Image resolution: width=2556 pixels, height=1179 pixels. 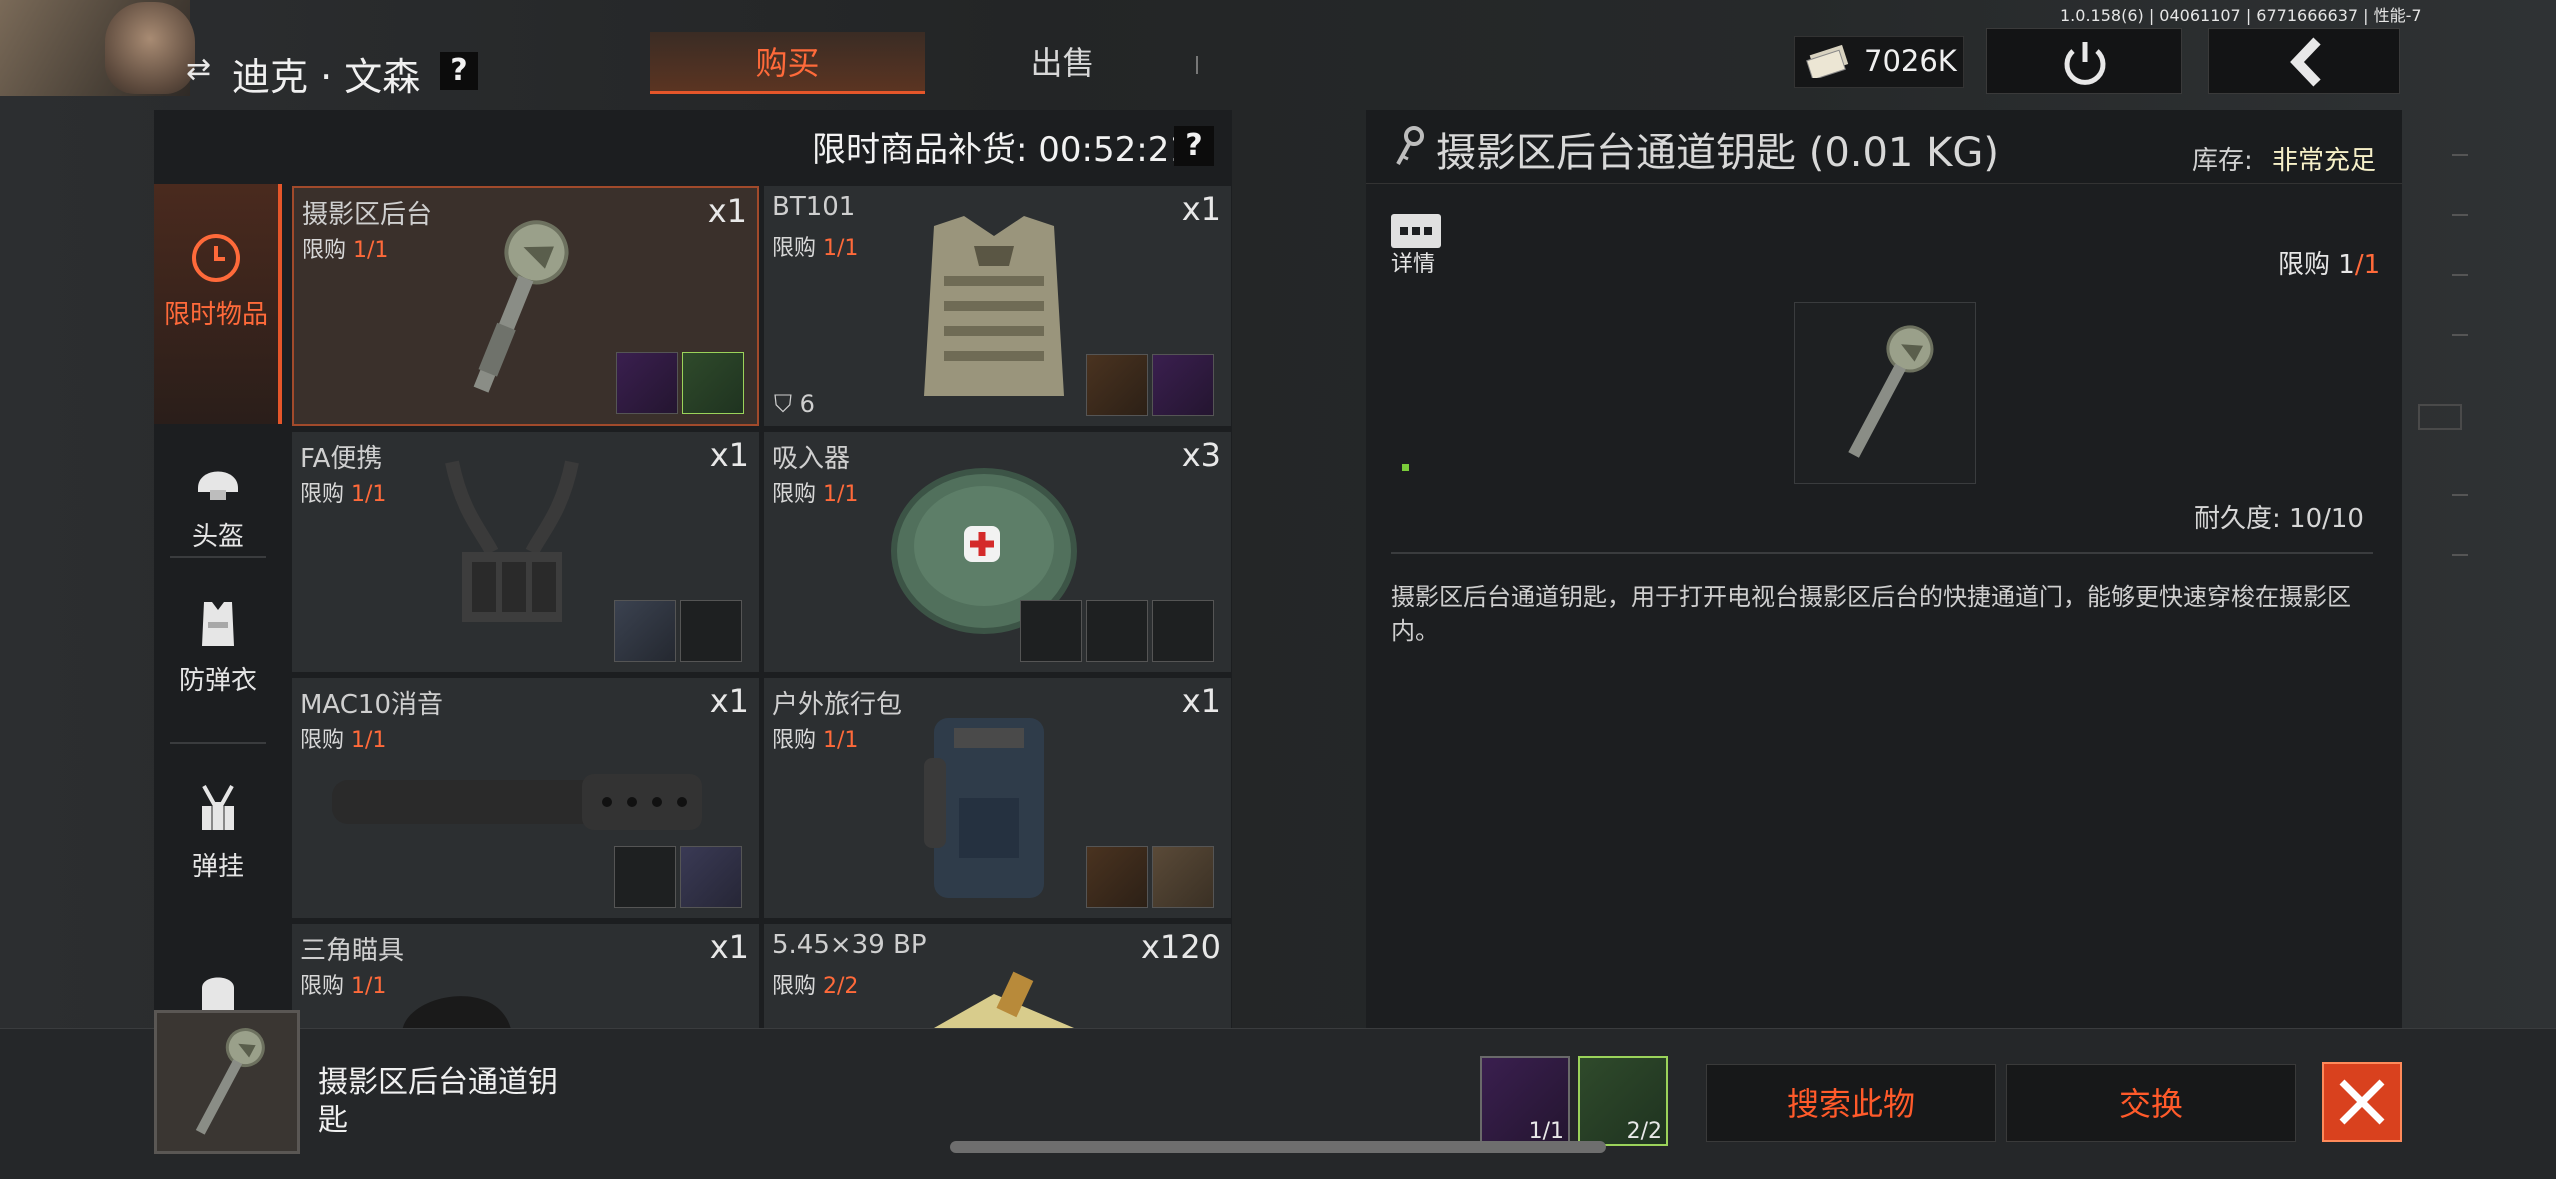 I want to click on required-item-tools, so click(x=1117, y=877).